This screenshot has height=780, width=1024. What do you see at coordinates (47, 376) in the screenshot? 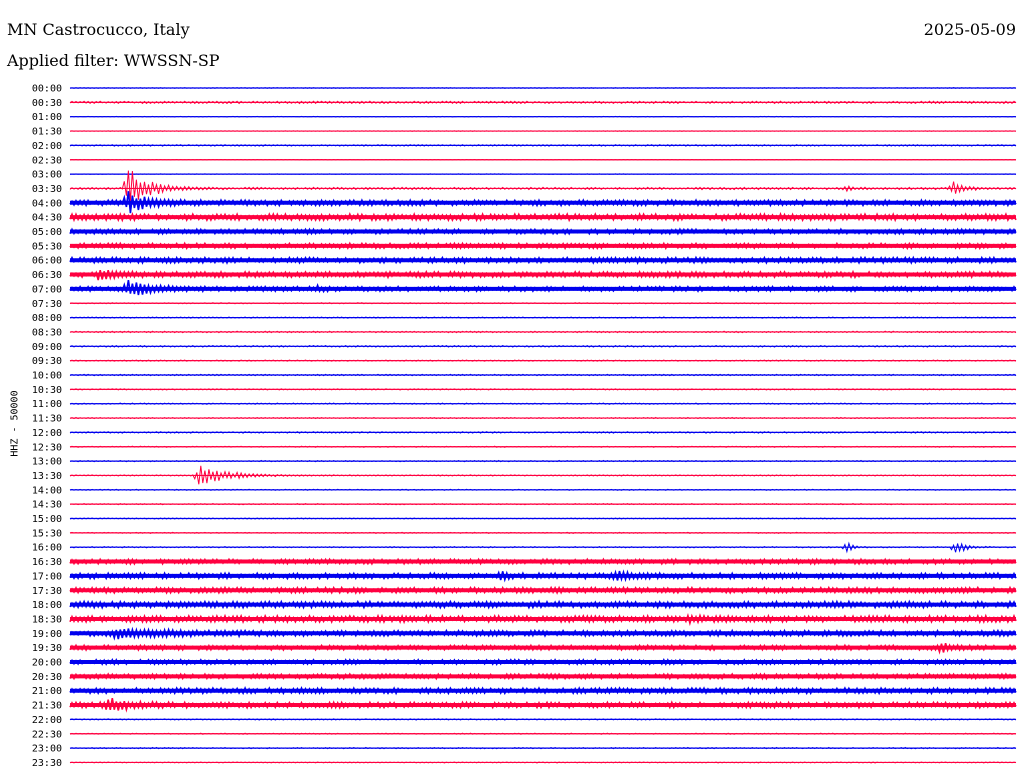
I see `time-tick-label: 10:00` at bounding box center [47, 376].